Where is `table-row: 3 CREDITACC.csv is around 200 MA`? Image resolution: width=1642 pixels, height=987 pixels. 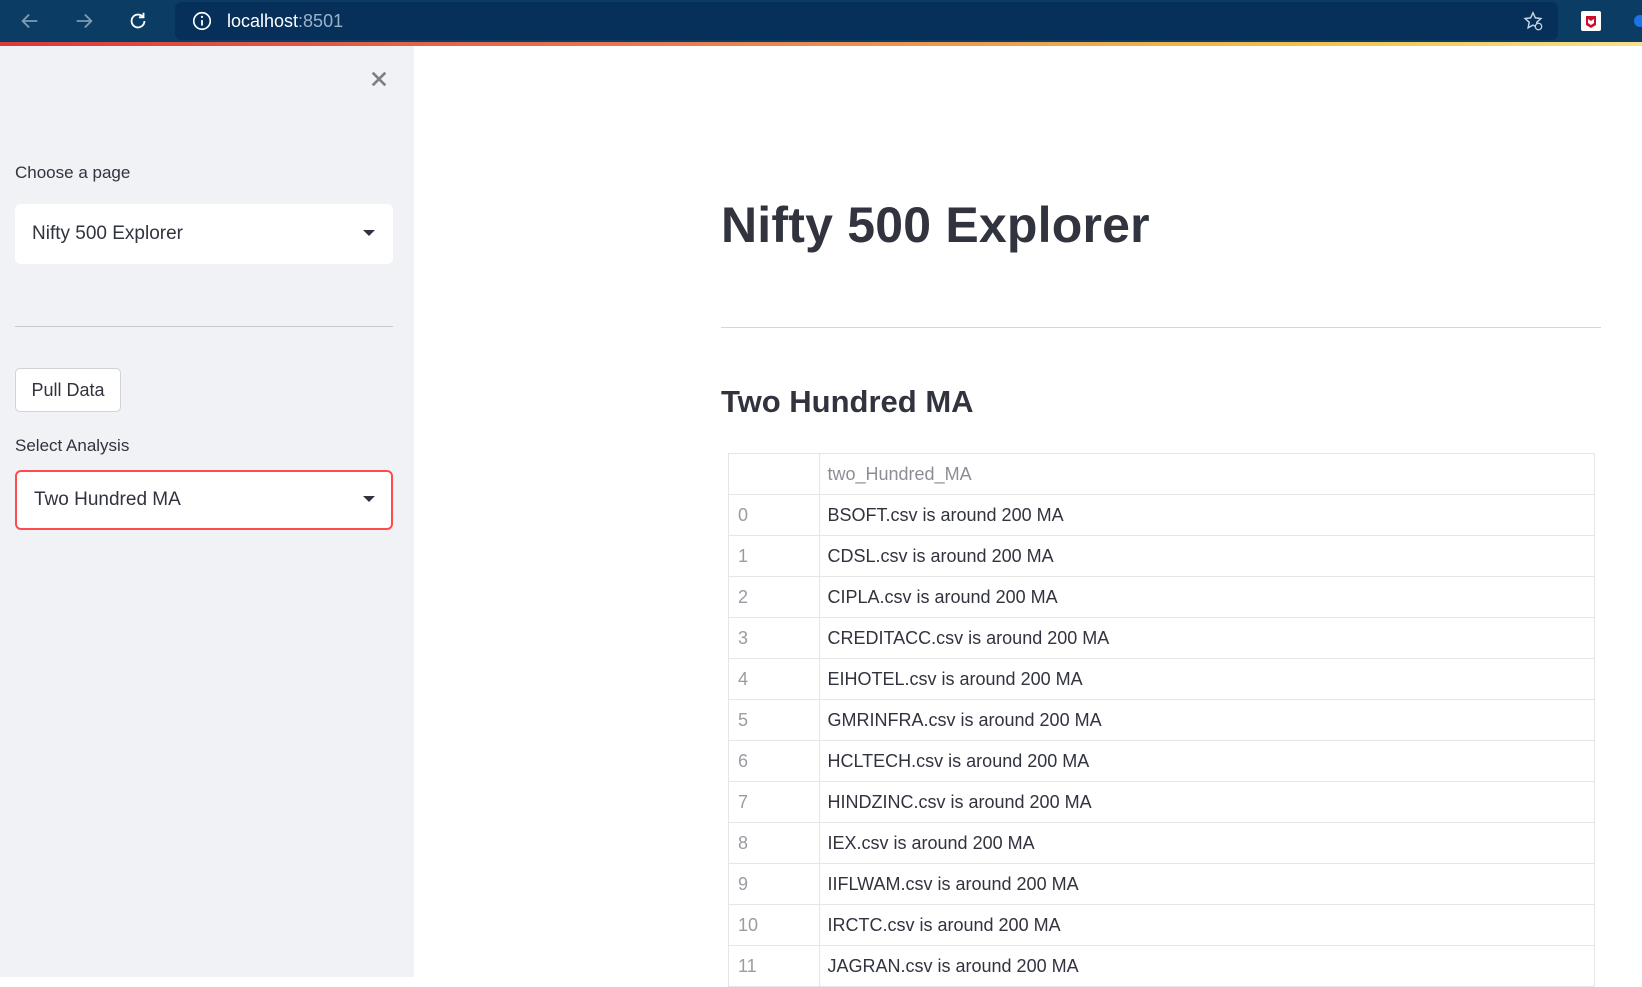
table-row: 3 CREDITACC.csv is around 200 MA is located at coordinates (1161, 638).